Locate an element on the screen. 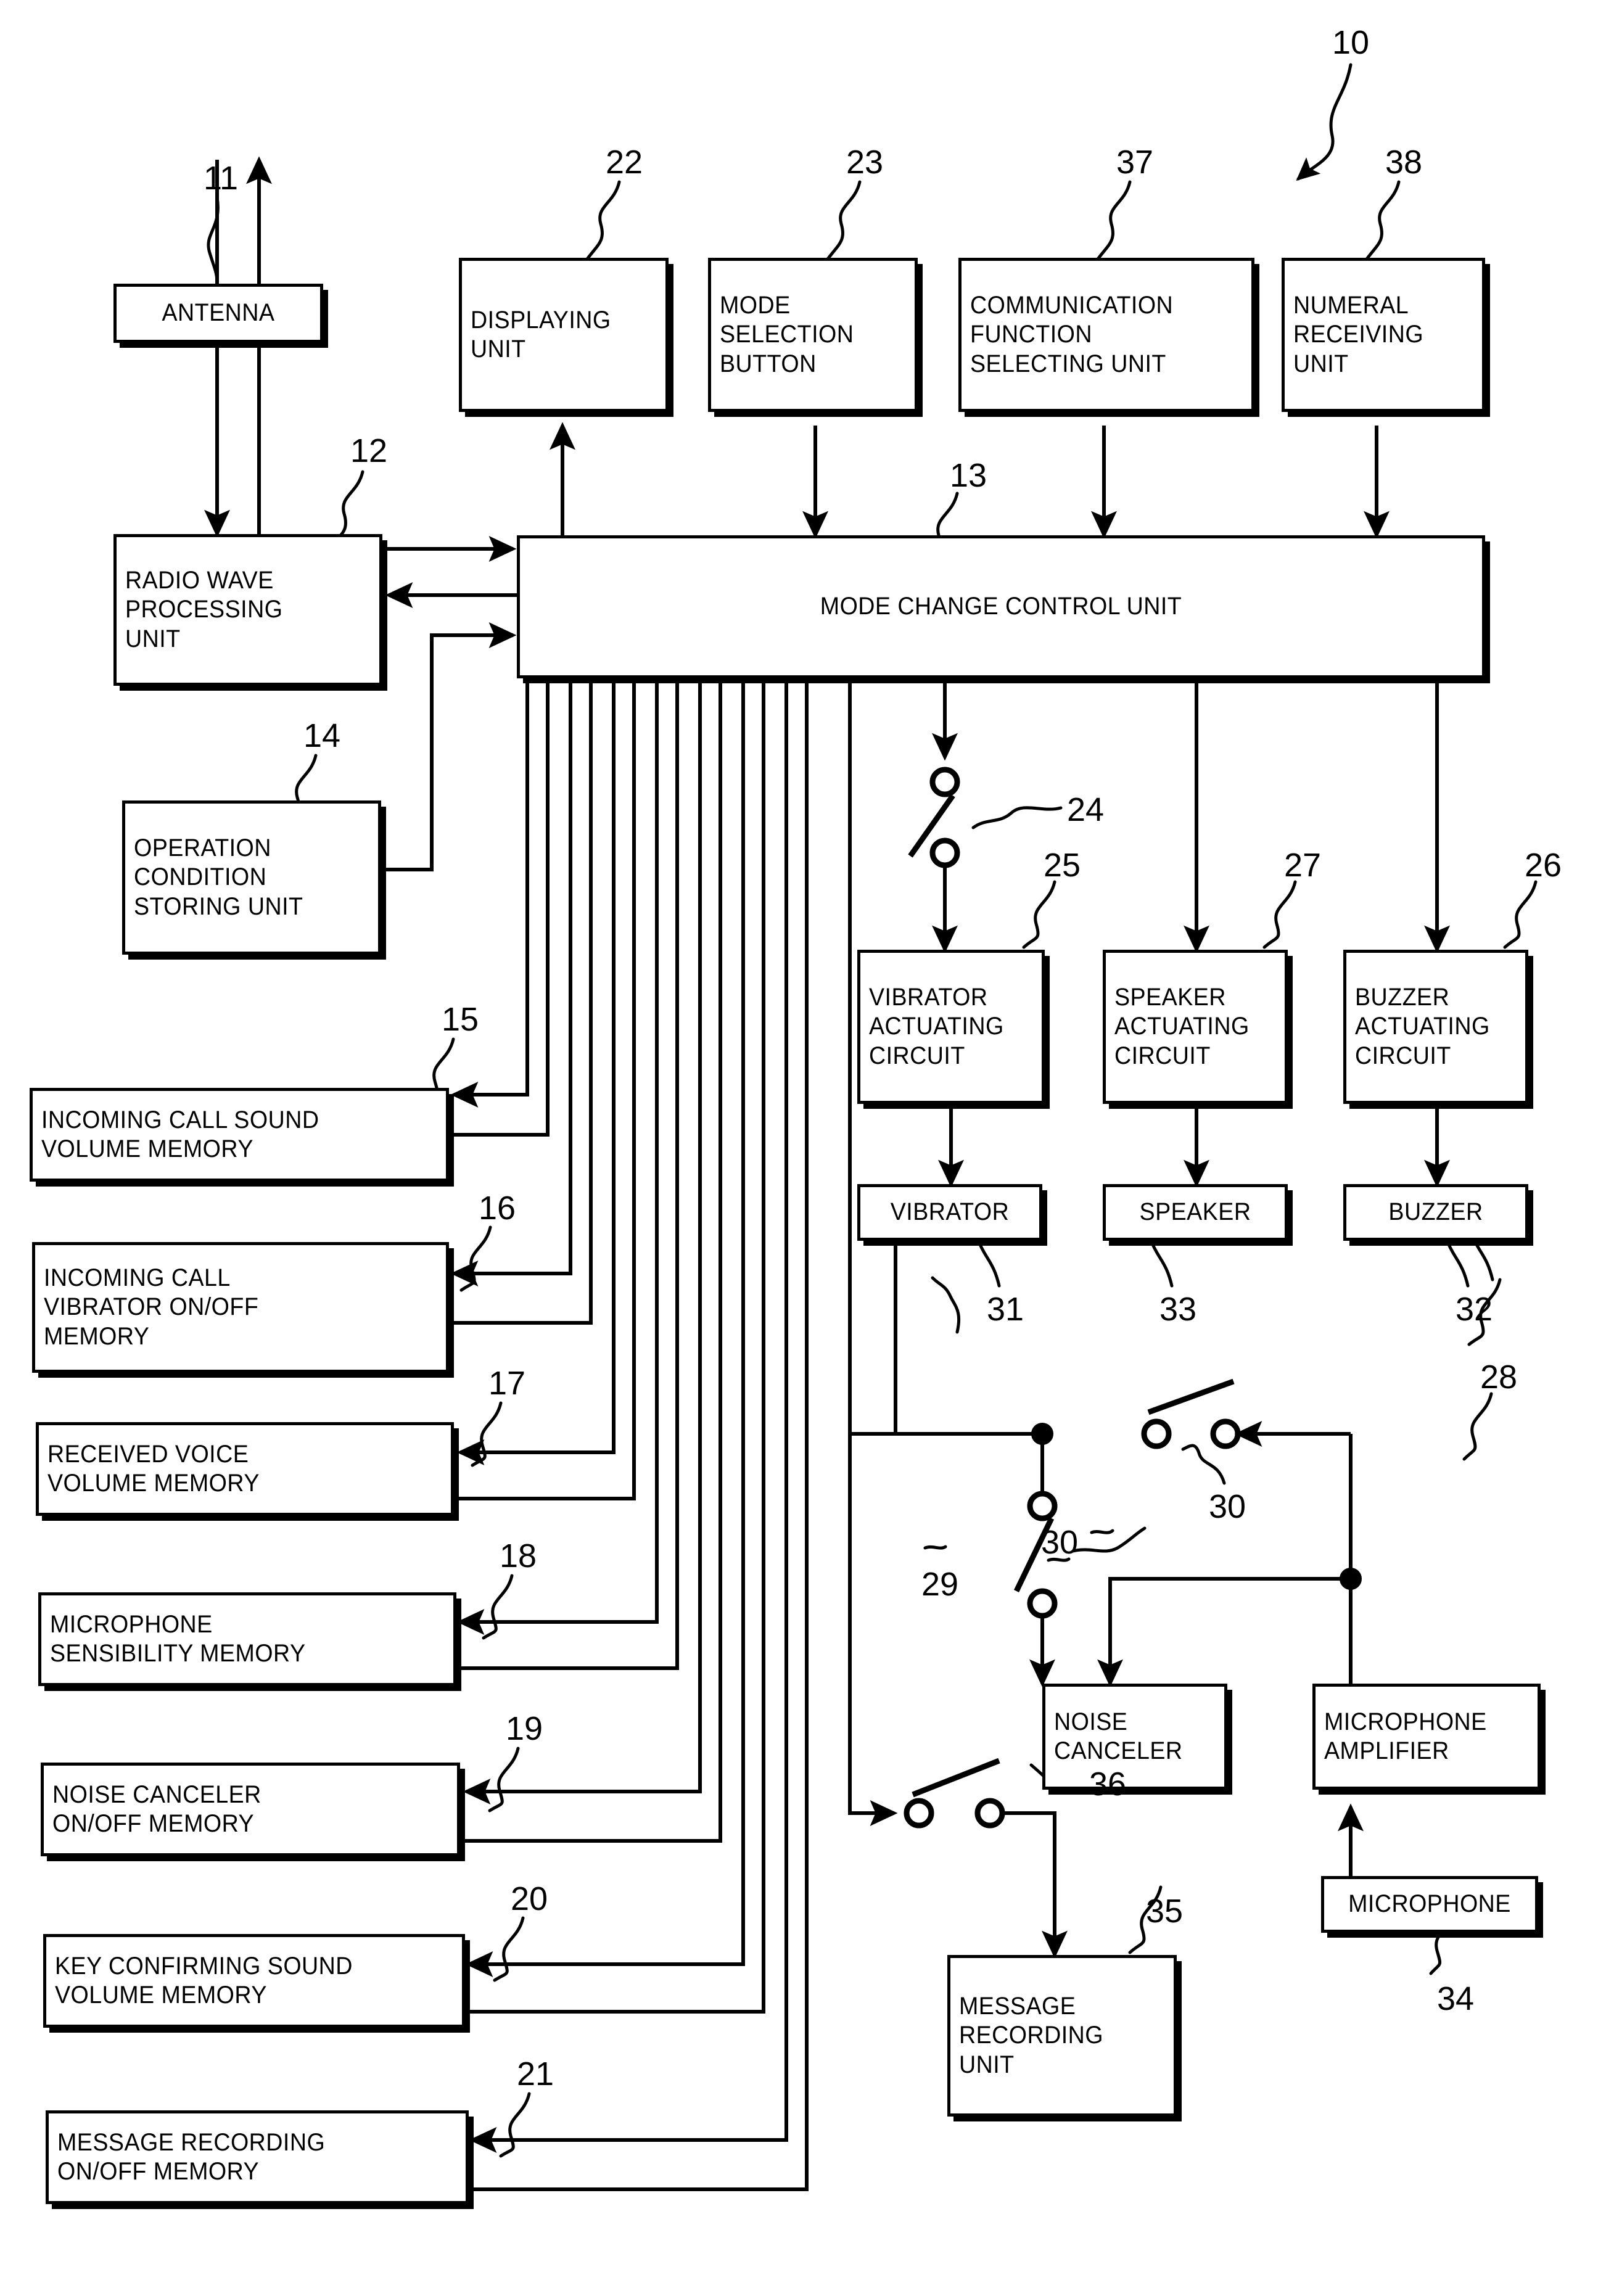 The image size is (1606, 2296). ref-numeral-32: 32 is located at coordinates (1474, 1309).